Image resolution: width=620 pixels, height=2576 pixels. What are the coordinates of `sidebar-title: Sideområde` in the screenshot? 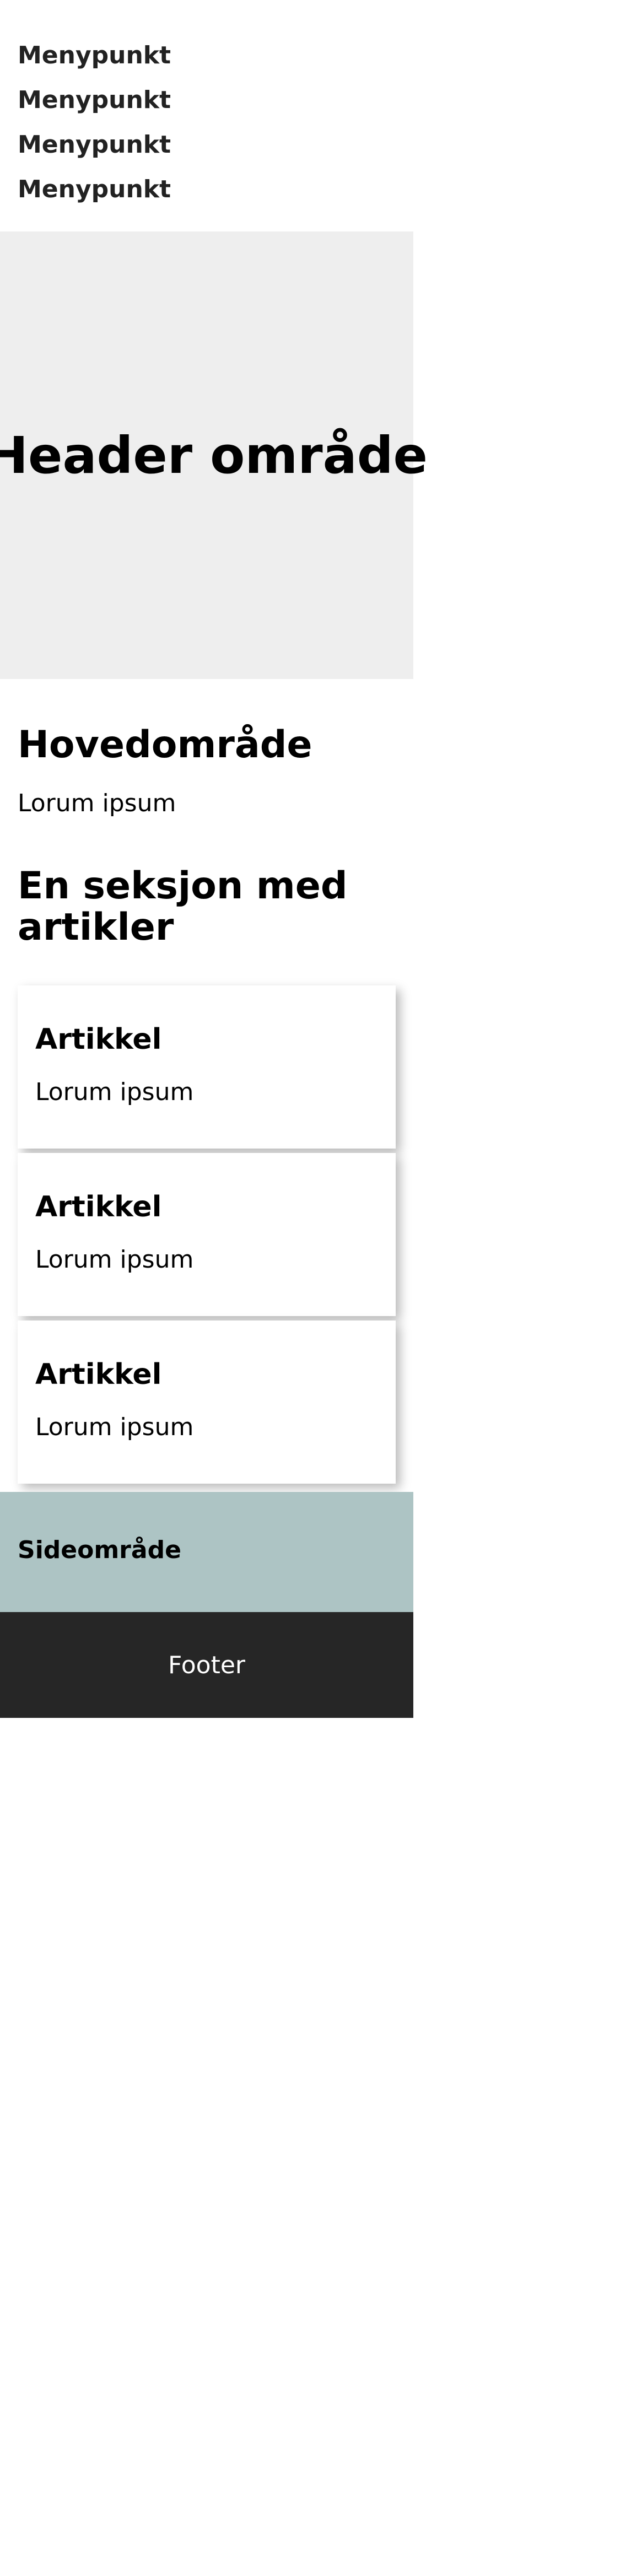 It's located at (99, 1550).